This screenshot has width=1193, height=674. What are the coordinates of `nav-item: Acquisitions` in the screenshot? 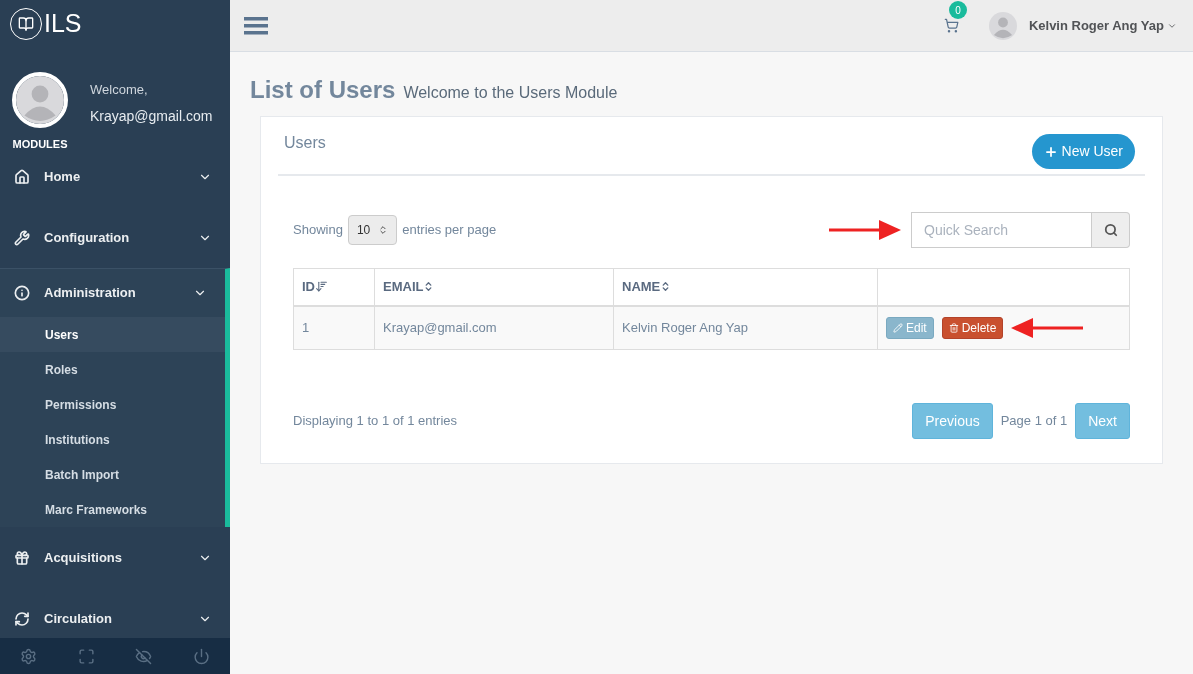 It's located at (115, 557).